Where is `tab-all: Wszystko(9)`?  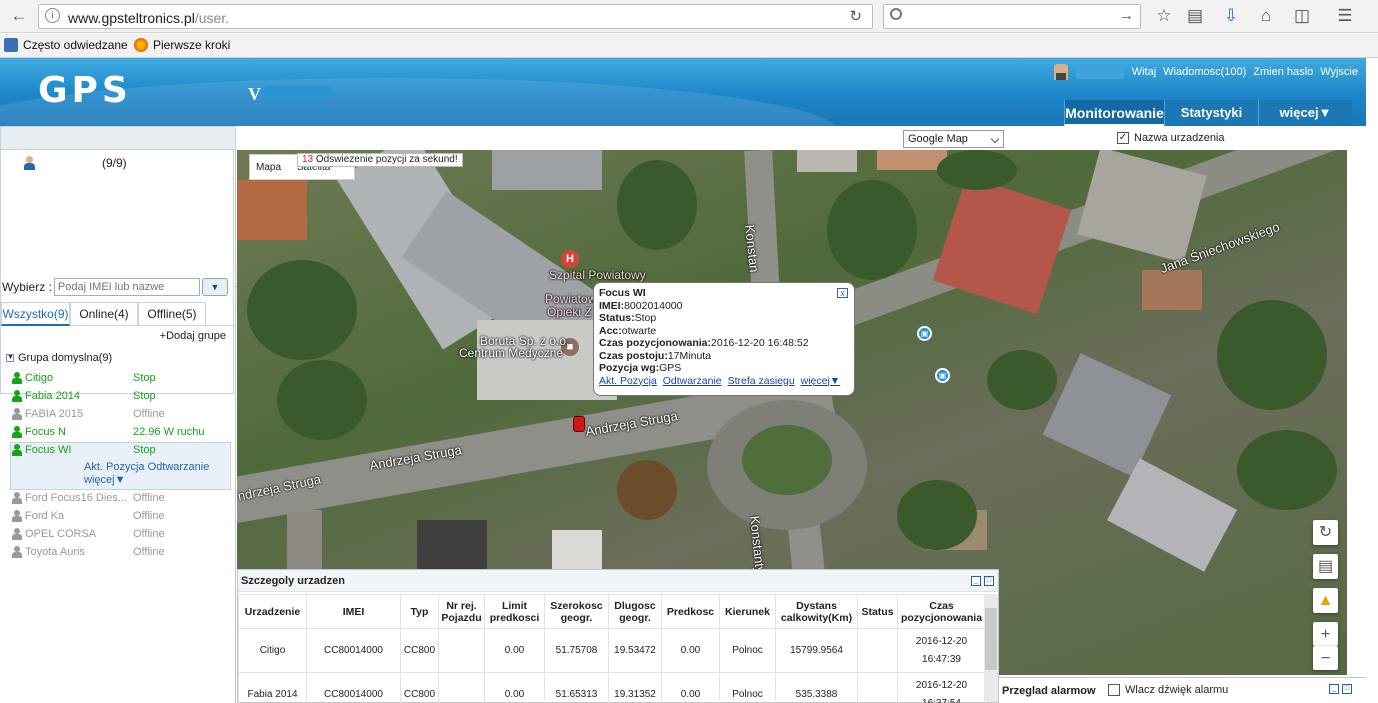
tab-all: Wszystko(9) is located at coordinates (35, 314).